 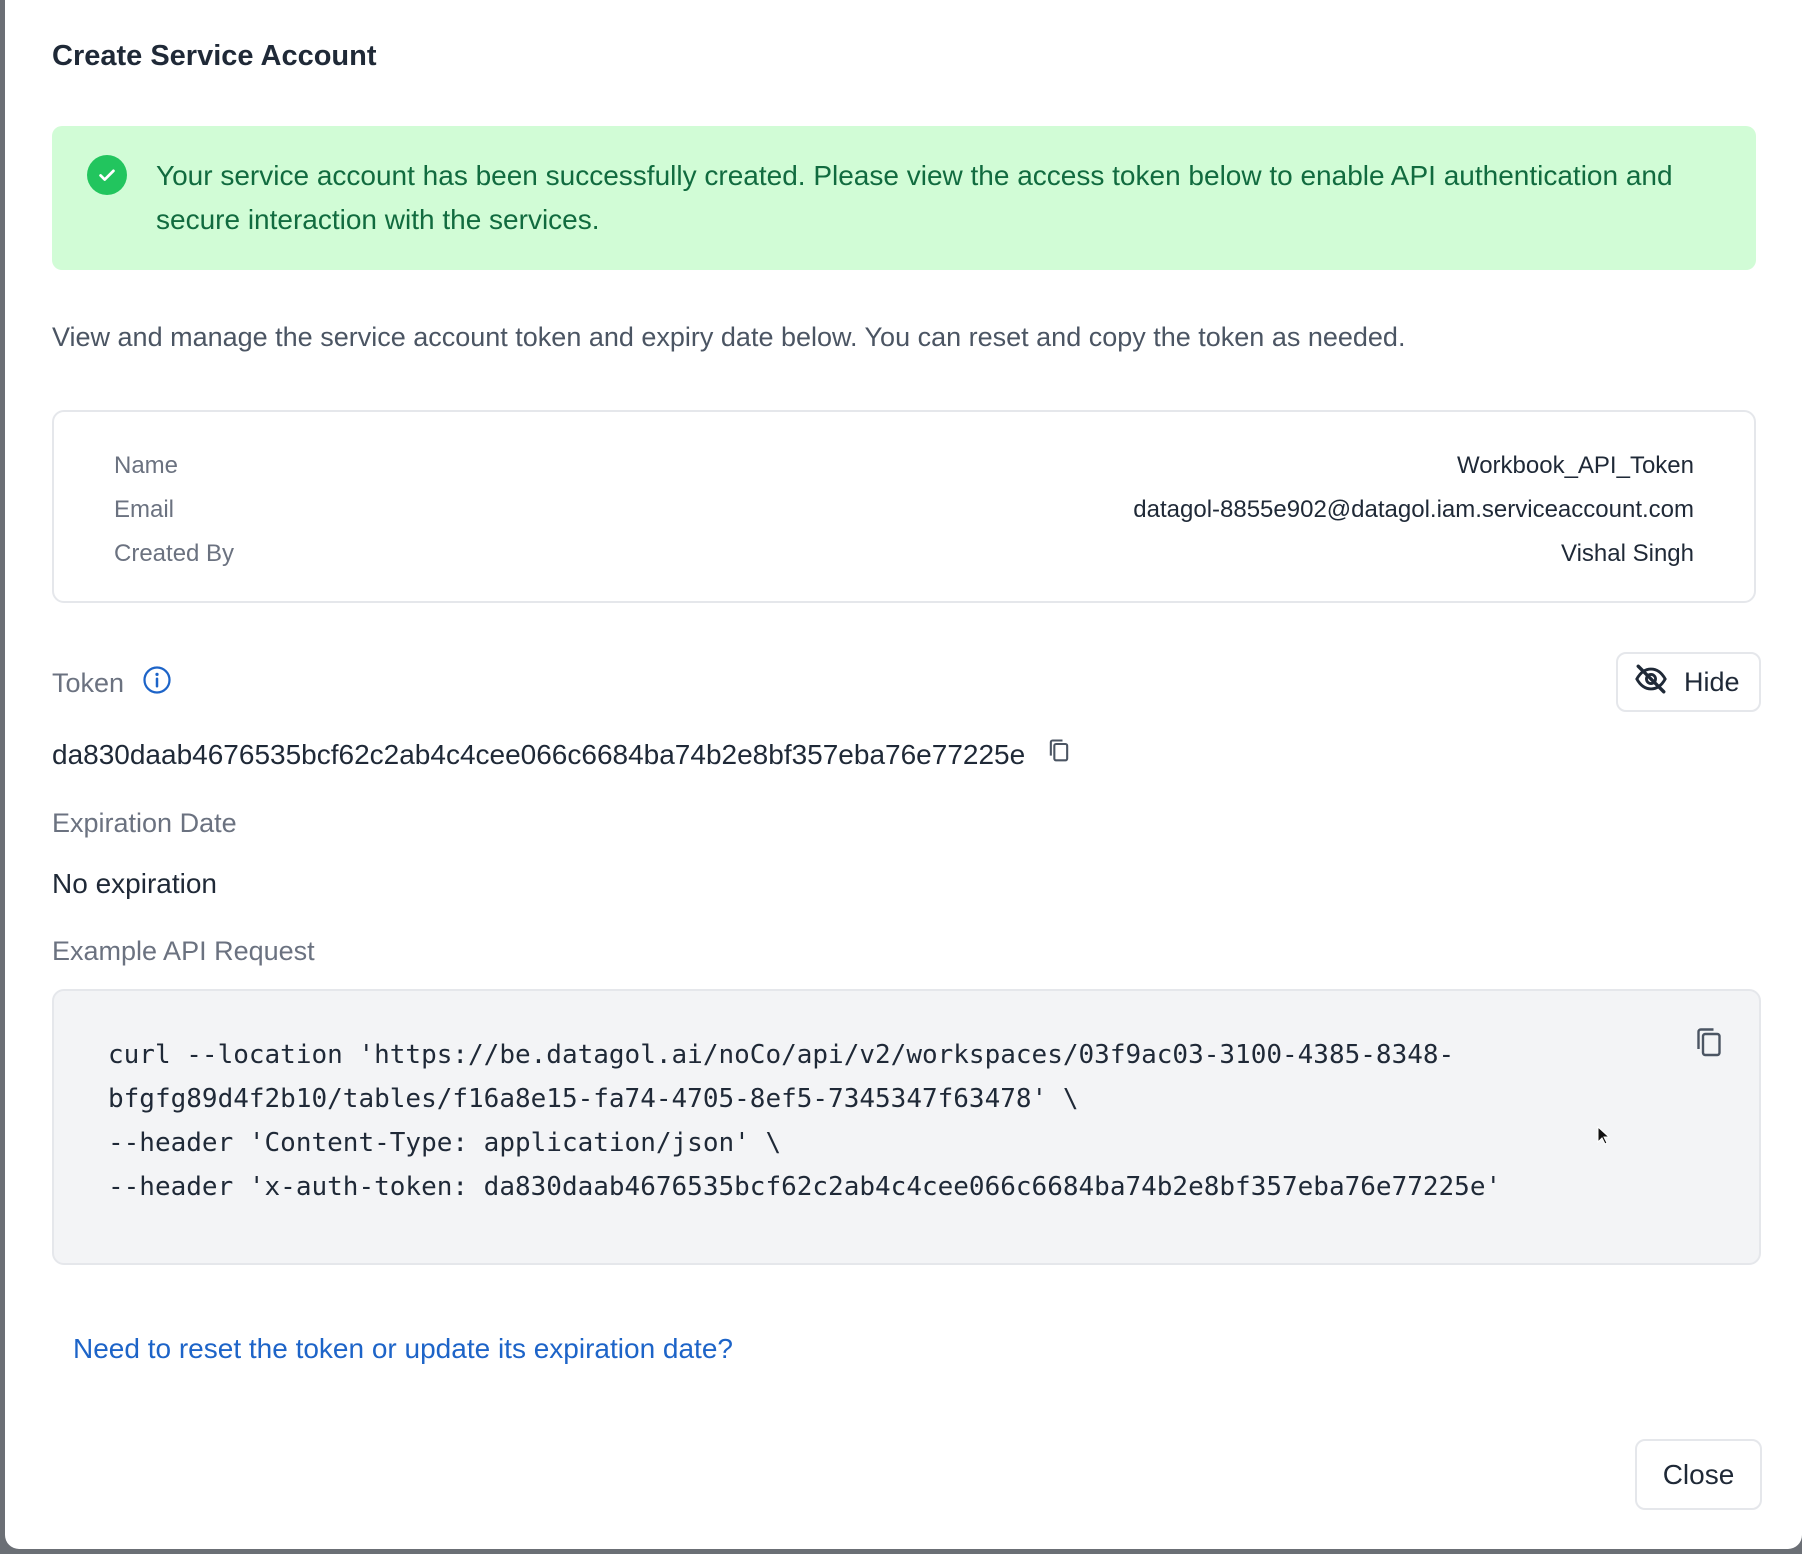 I want to click on token-section-label: Token, so click(x=112, y=683).